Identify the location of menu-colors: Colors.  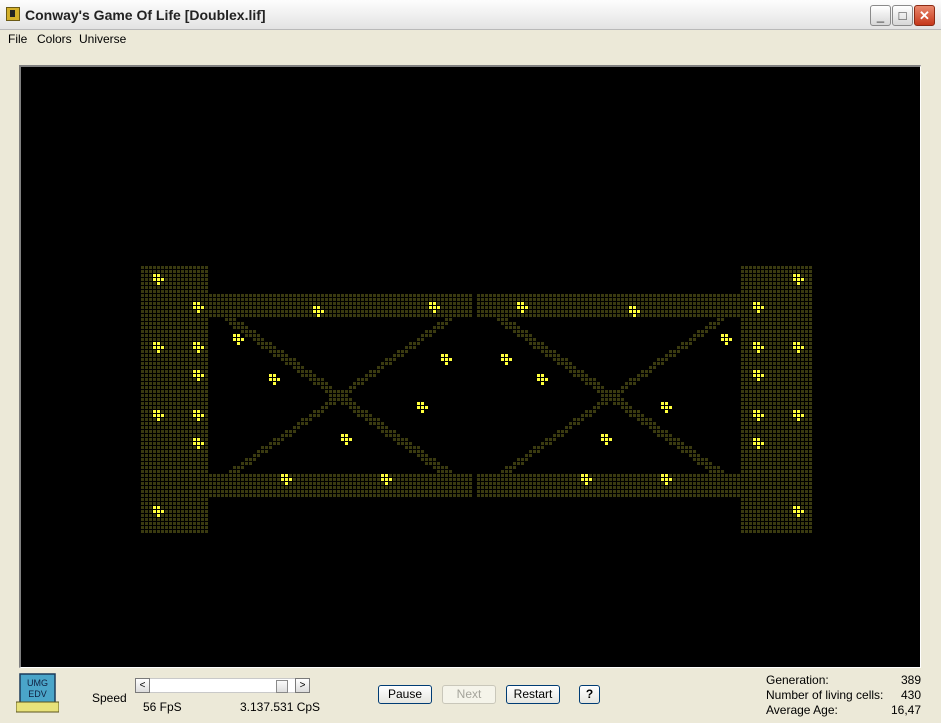
(54, 39).